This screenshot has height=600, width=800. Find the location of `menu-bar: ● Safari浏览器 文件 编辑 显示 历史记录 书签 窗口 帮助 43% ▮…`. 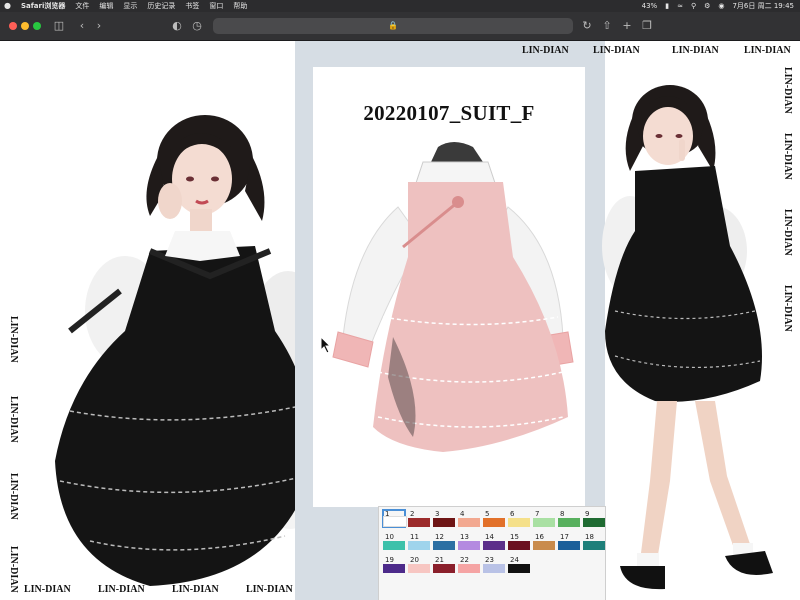

menu-bar: ● Safari浏览器 文件 编辑 显示 历史记录 书签 窗口 帮助 43% ▮… is located at coordinates (400, 6).